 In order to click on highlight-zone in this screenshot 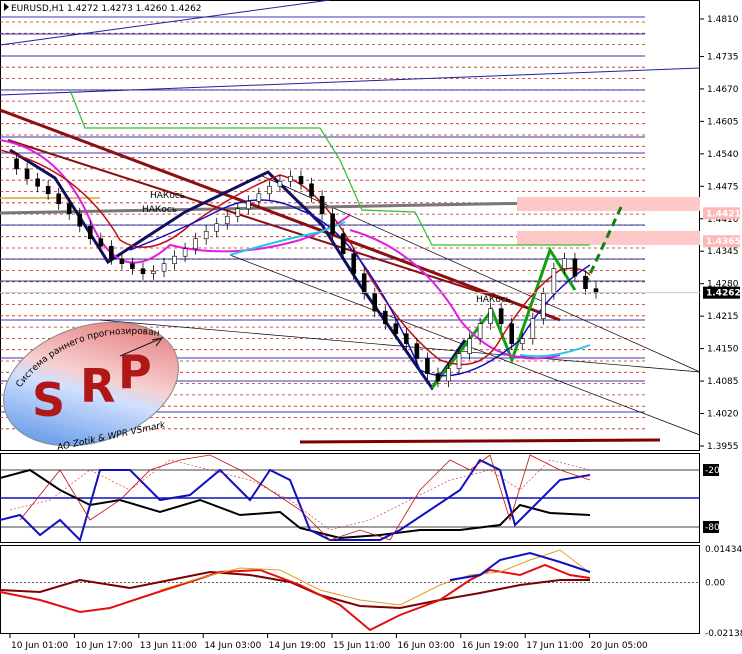, I will do `click(608, 204)`.